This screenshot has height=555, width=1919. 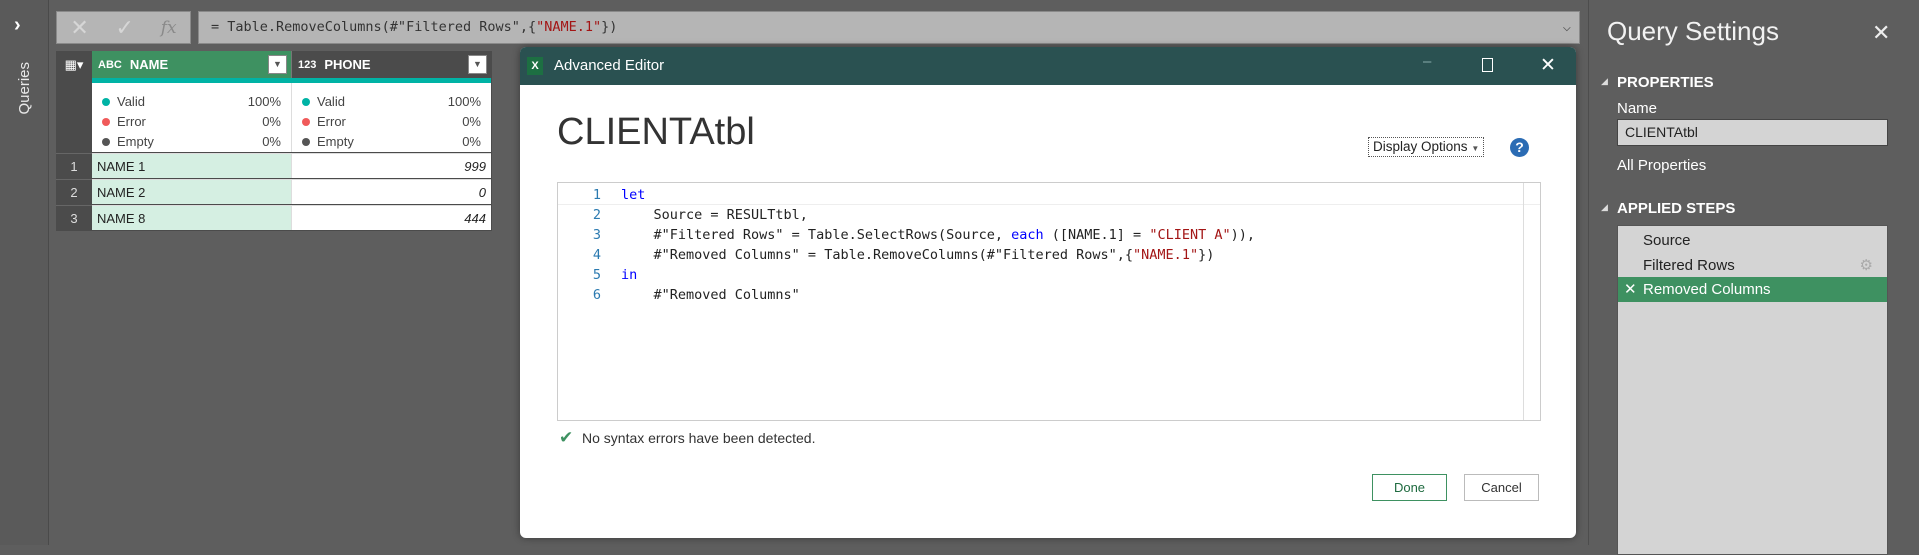 What do you see at coordinates (1501, 487) in the screenshot?
I see `cancel-button: Cancel` at bounding box center [1501, 487].